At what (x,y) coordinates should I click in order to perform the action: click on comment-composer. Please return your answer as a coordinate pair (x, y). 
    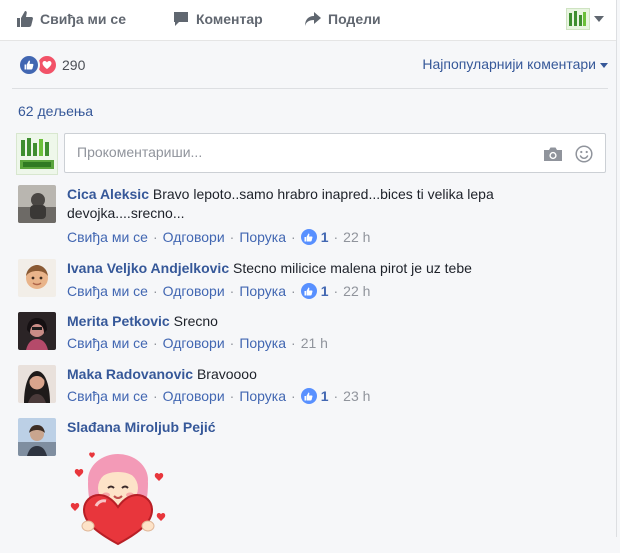
    Looking at the image, I should click on (335, 153).